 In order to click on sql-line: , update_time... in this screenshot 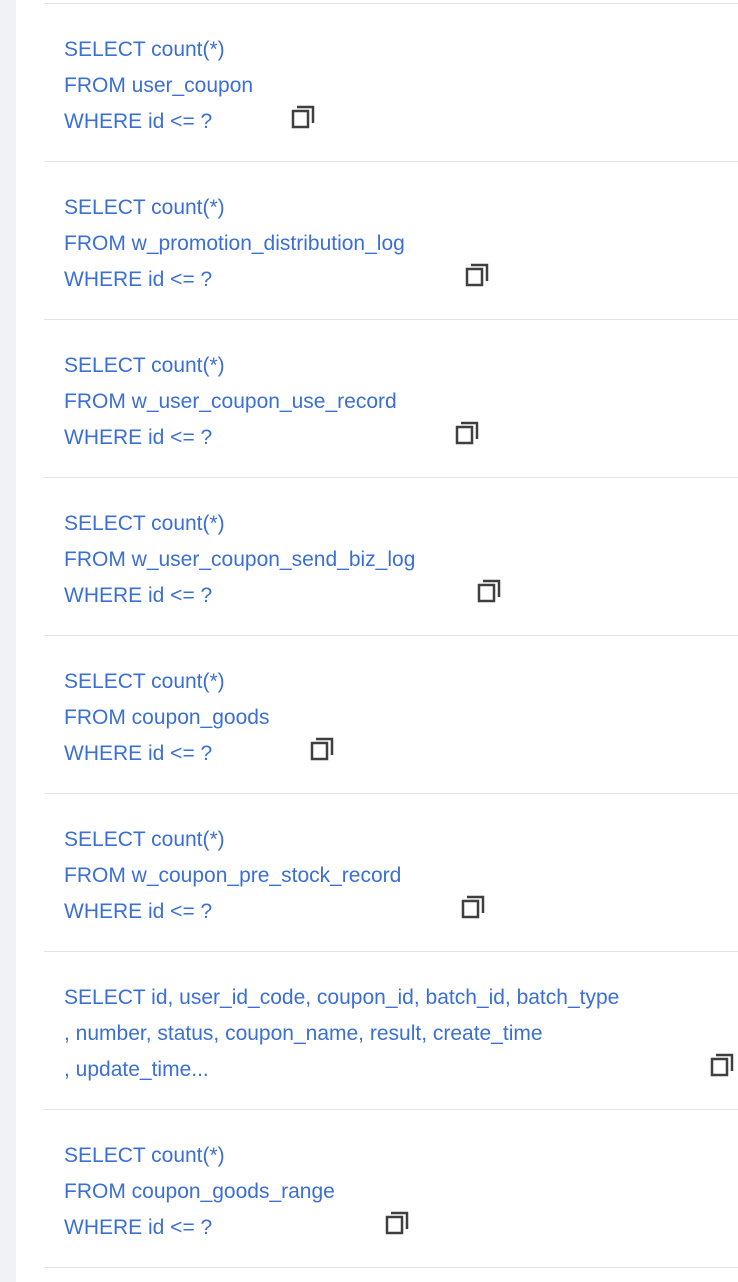, I will do `click(136, 1069)`.